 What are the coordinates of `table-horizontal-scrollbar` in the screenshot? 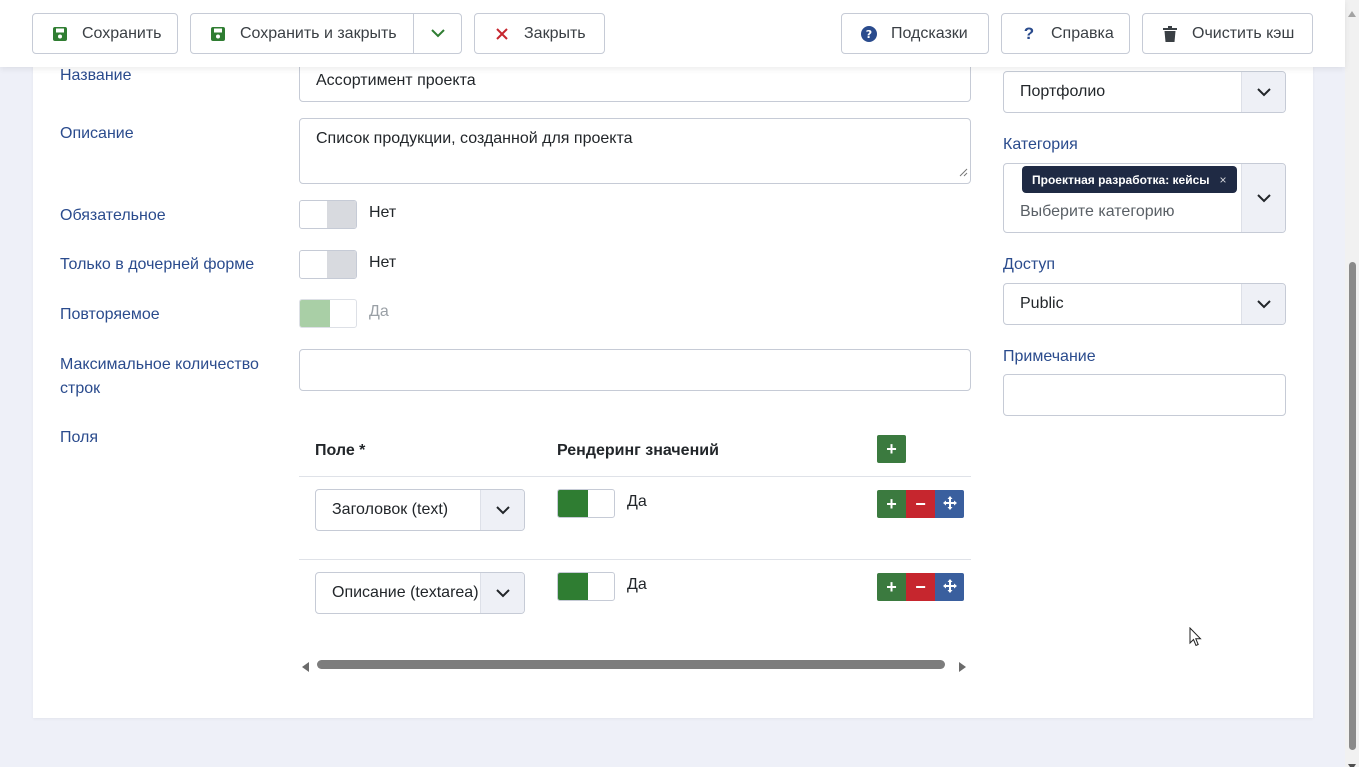 It's located at (631, 664).